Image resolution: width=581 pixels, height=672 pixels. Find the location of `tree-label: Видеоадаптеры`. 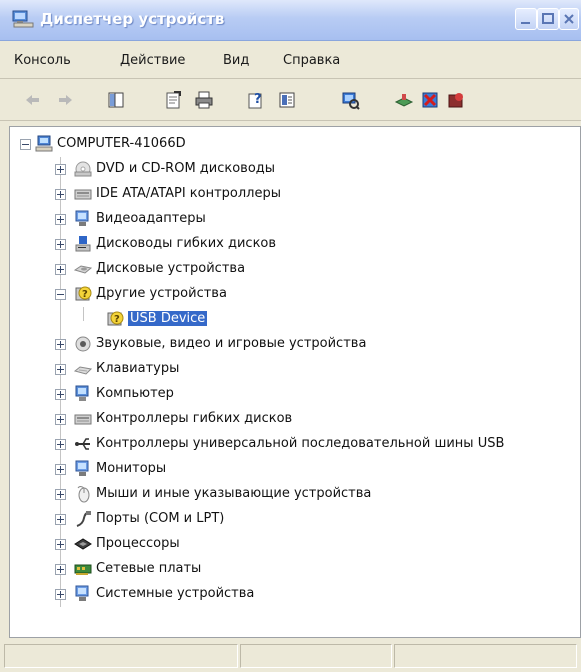

tree-label: Видеоадаптеры is located at coordinates (151, 218).